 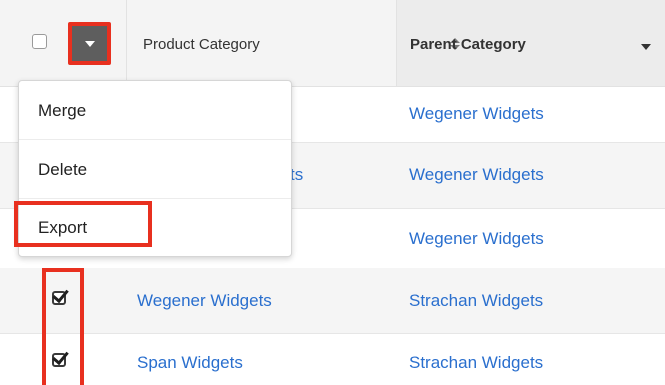 I want to click on product-category-link: Wegener Widgets, so click(x=204, y=301).